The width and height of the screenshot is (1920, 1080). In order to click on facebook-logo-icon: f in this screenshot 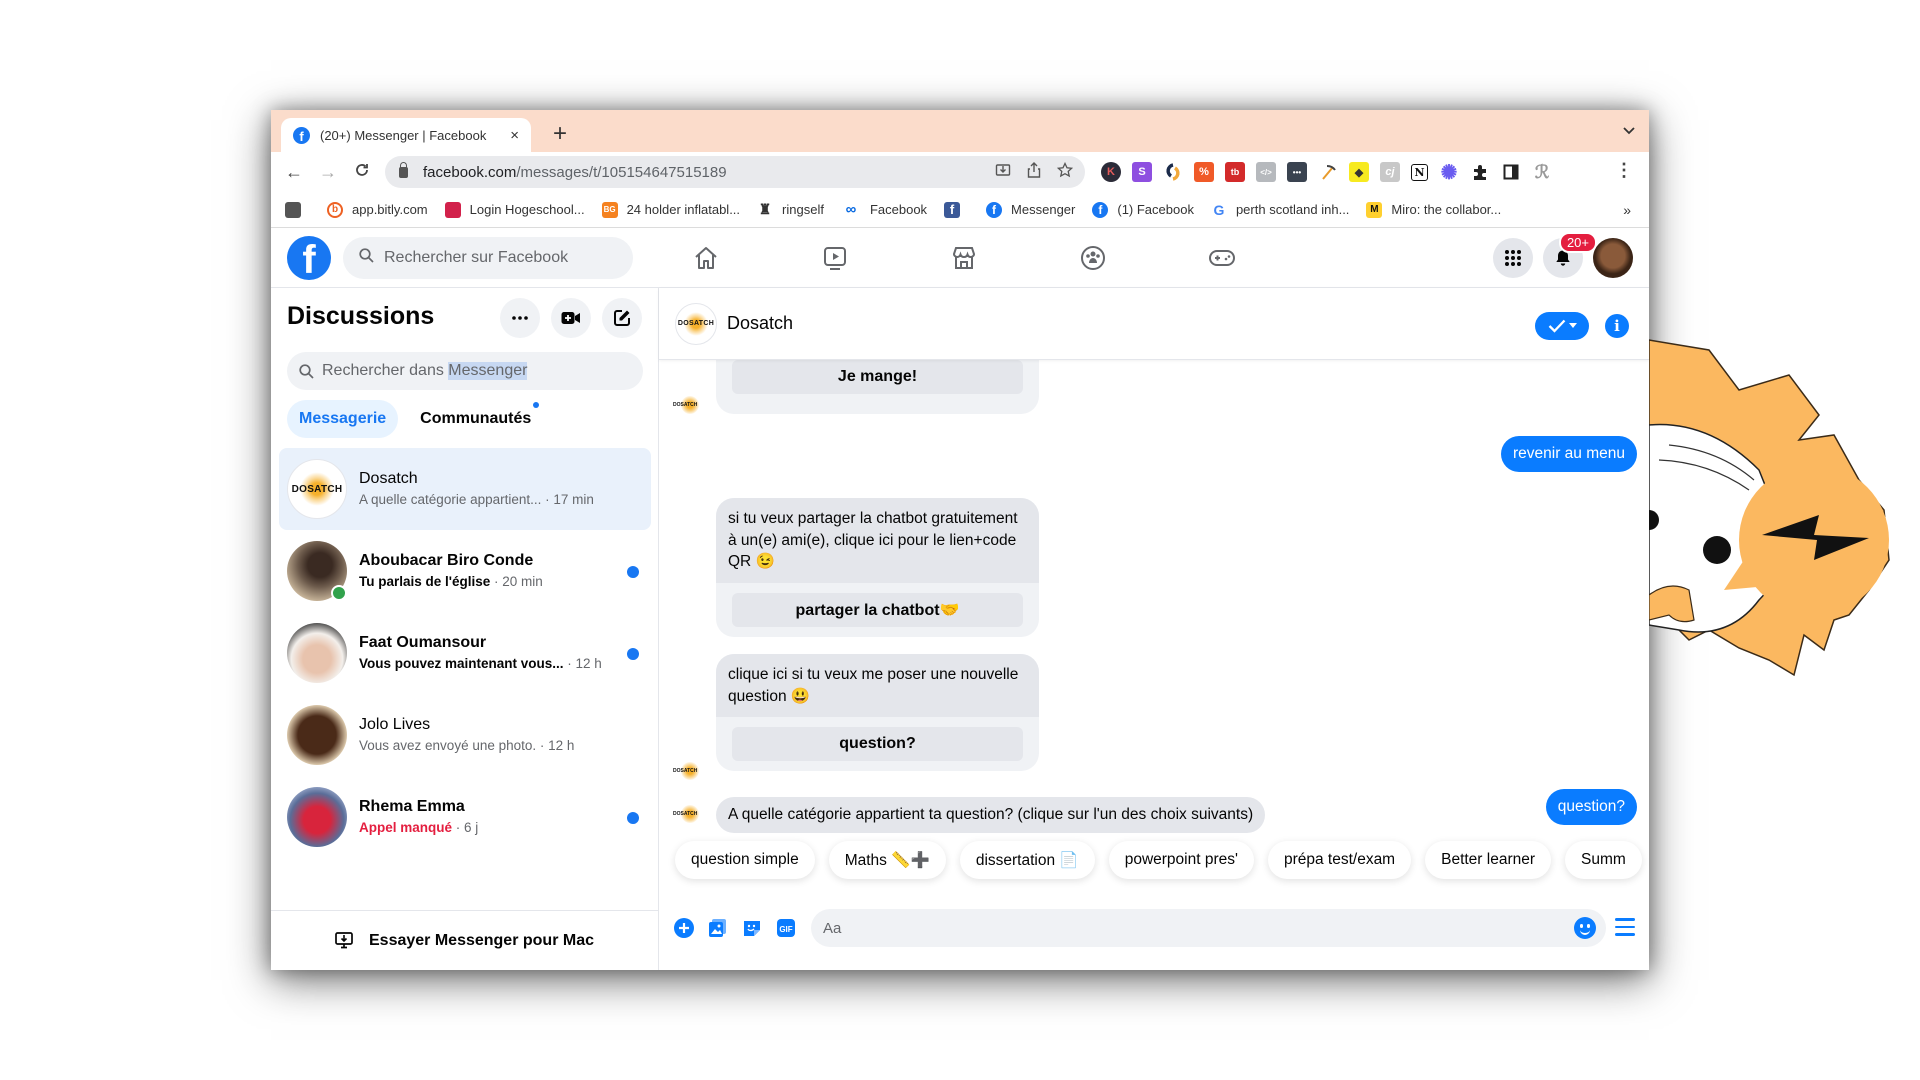, I will do `click(309, 258)`.